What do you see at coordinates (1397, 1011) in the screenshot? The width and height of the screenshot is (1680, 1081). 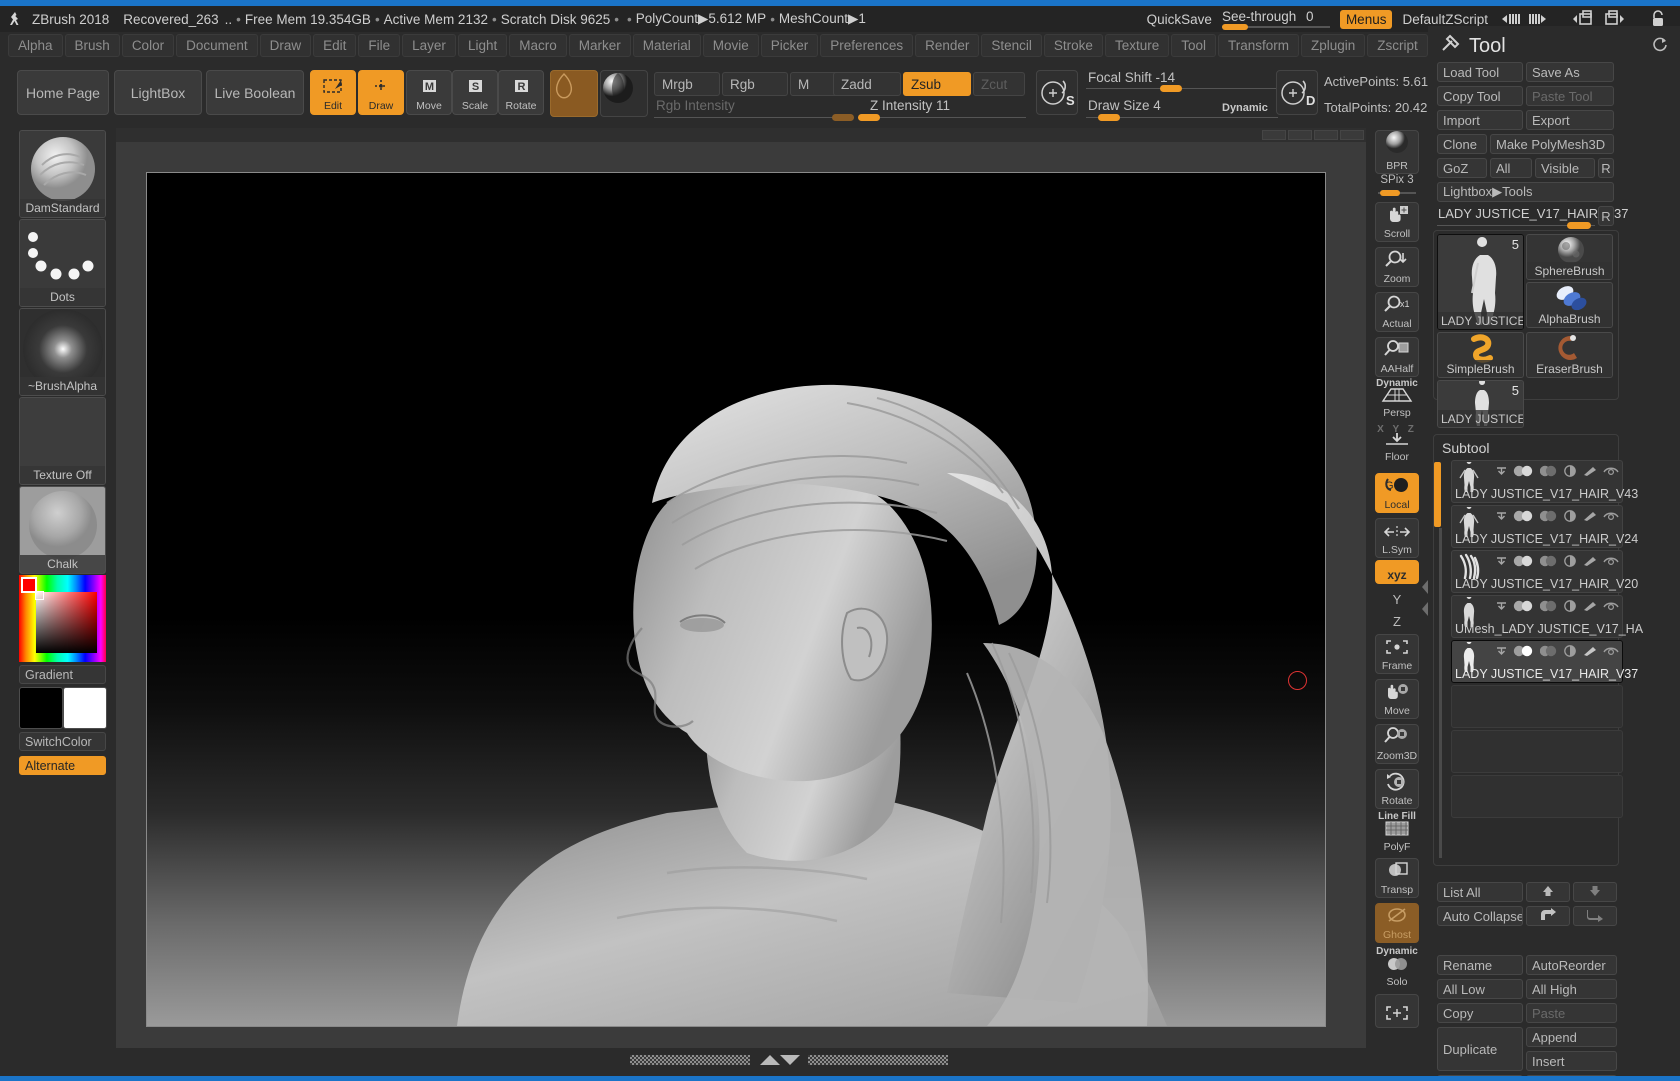 I see `extra-frame-button` at bounding box center [1397, 1011].